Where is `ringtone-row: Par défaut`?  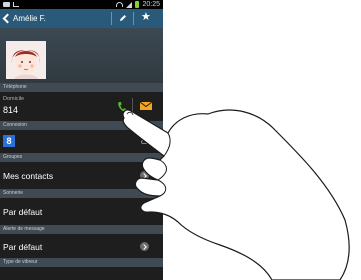
ringtone-row: Par défaut is located at coordinates (81, 211).